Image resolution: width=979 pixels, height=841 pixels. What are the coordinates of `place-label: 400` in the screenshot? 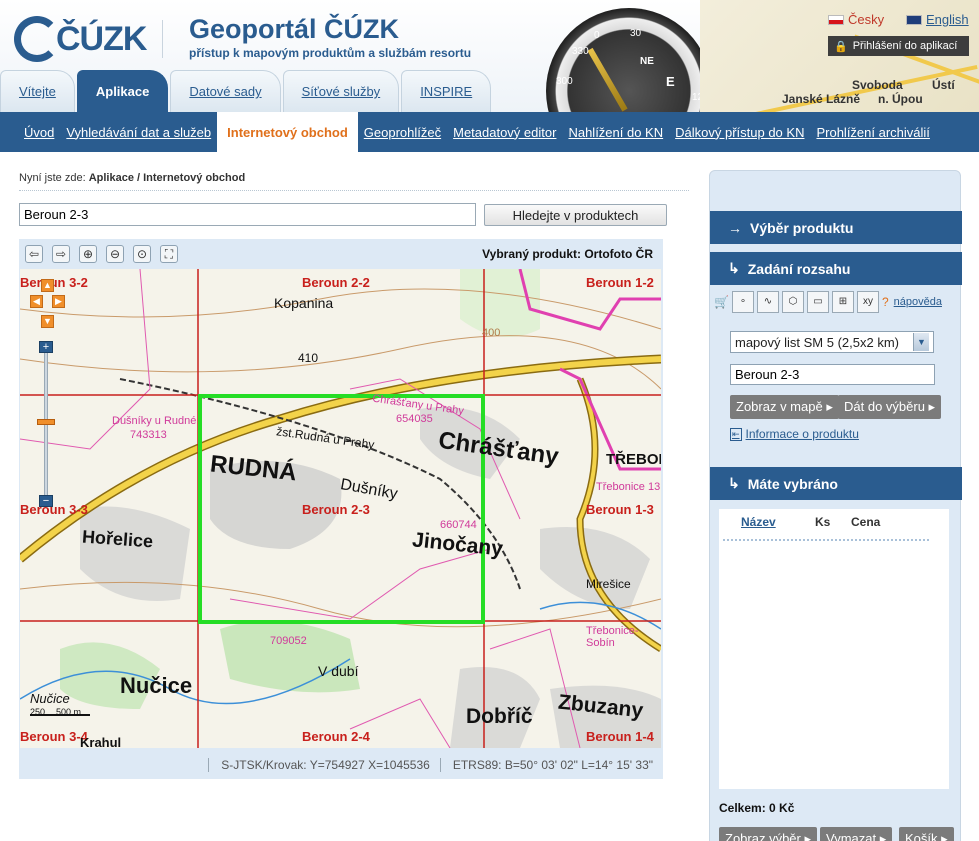 It's located at (491, 333).